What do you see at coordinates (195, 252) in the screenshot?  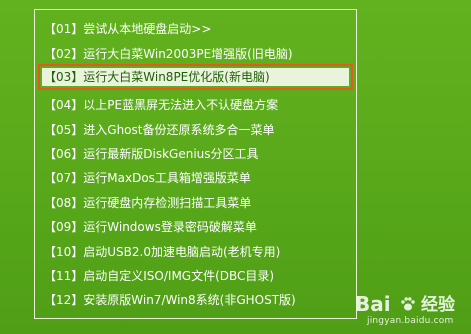 I see `menu-item-10: 【10】启动USB2.0加速电脑启动(老机专用)` at bounding box center [195, 252].